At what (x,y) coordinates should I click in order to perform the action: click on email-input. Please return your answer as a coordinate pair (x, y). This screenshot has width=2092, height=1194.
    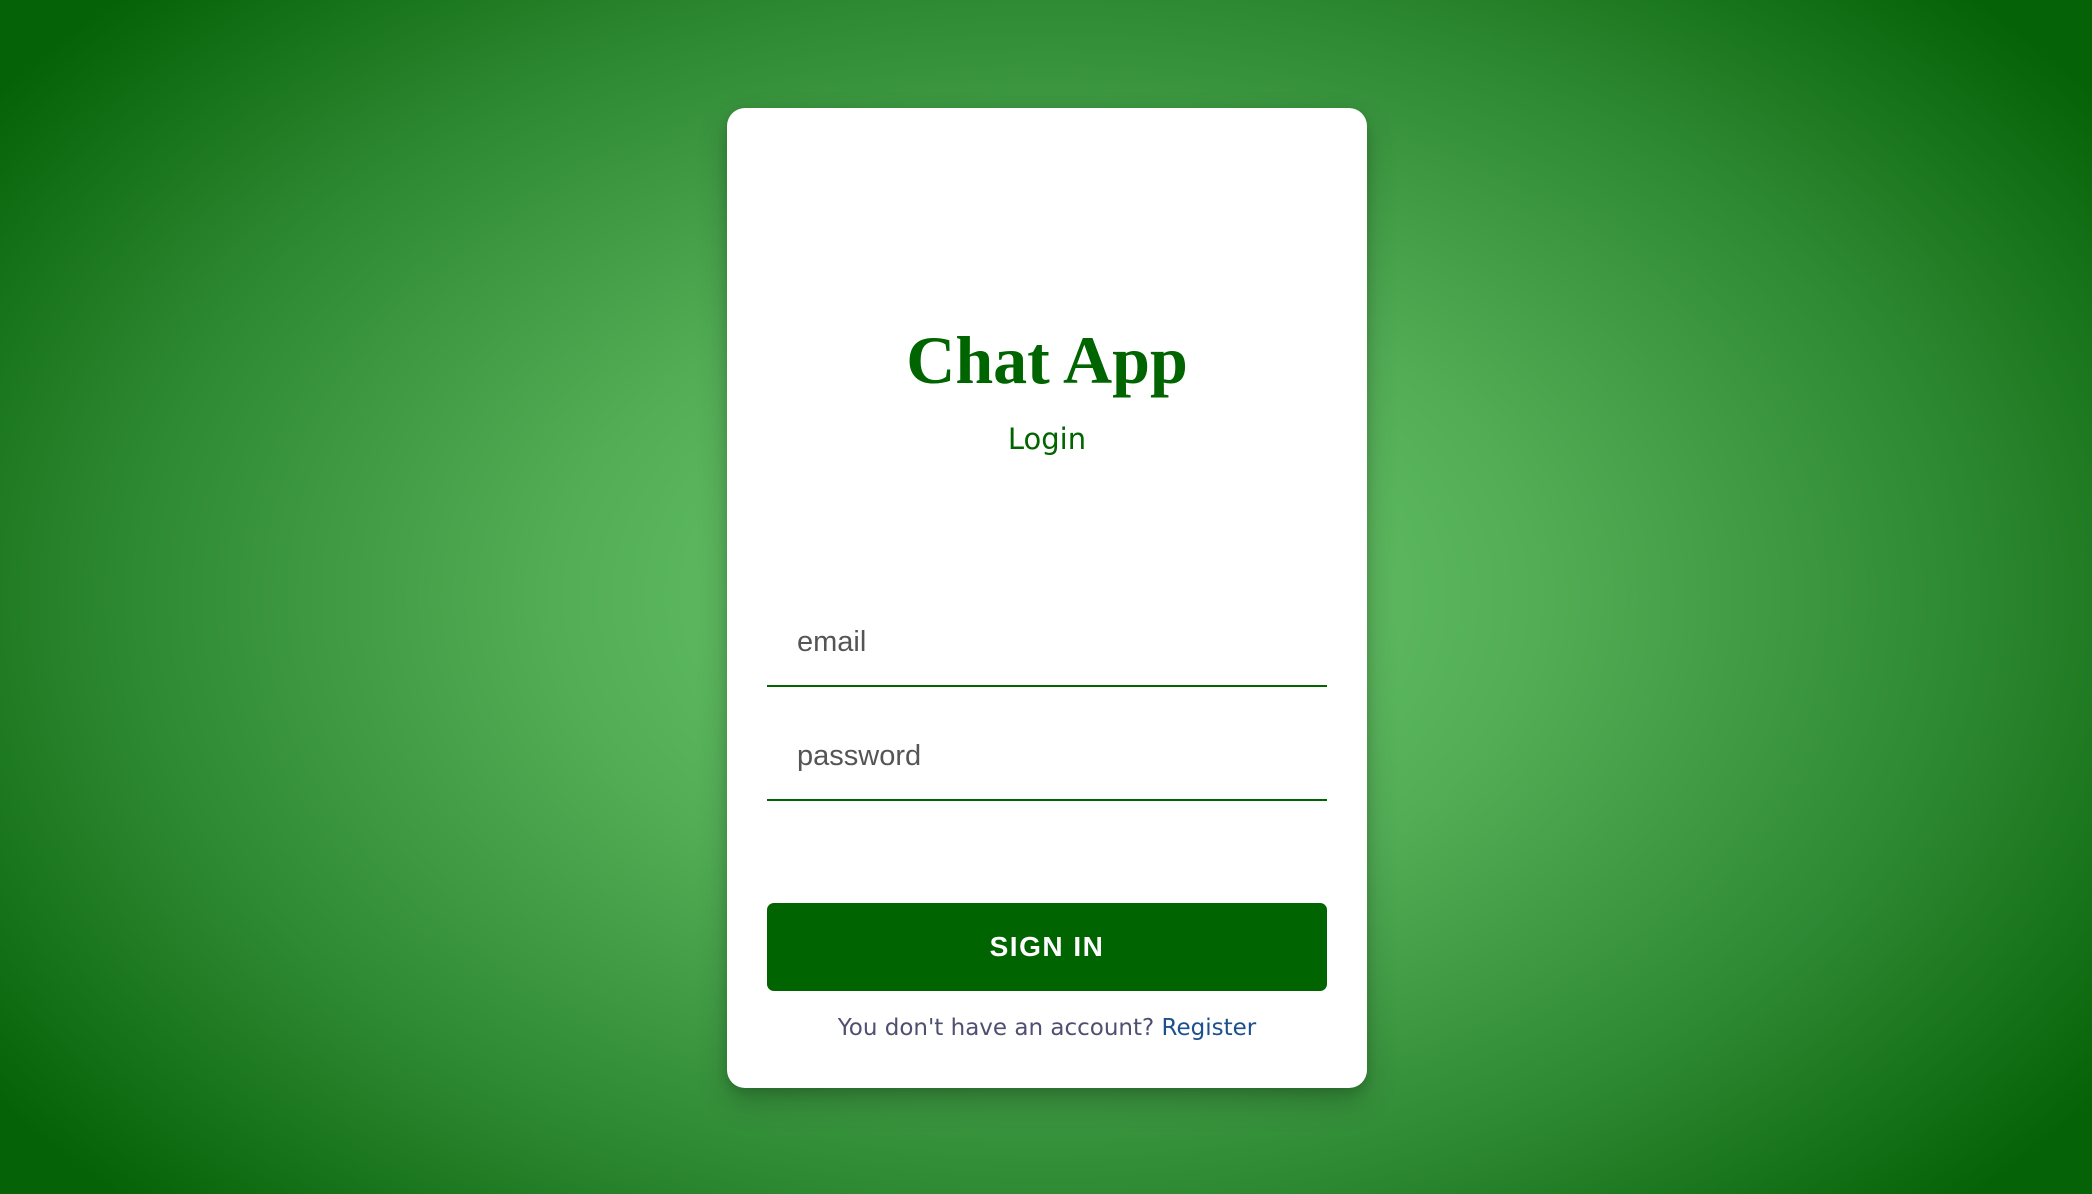
    Looking at the image, I should click on (1047, 643).